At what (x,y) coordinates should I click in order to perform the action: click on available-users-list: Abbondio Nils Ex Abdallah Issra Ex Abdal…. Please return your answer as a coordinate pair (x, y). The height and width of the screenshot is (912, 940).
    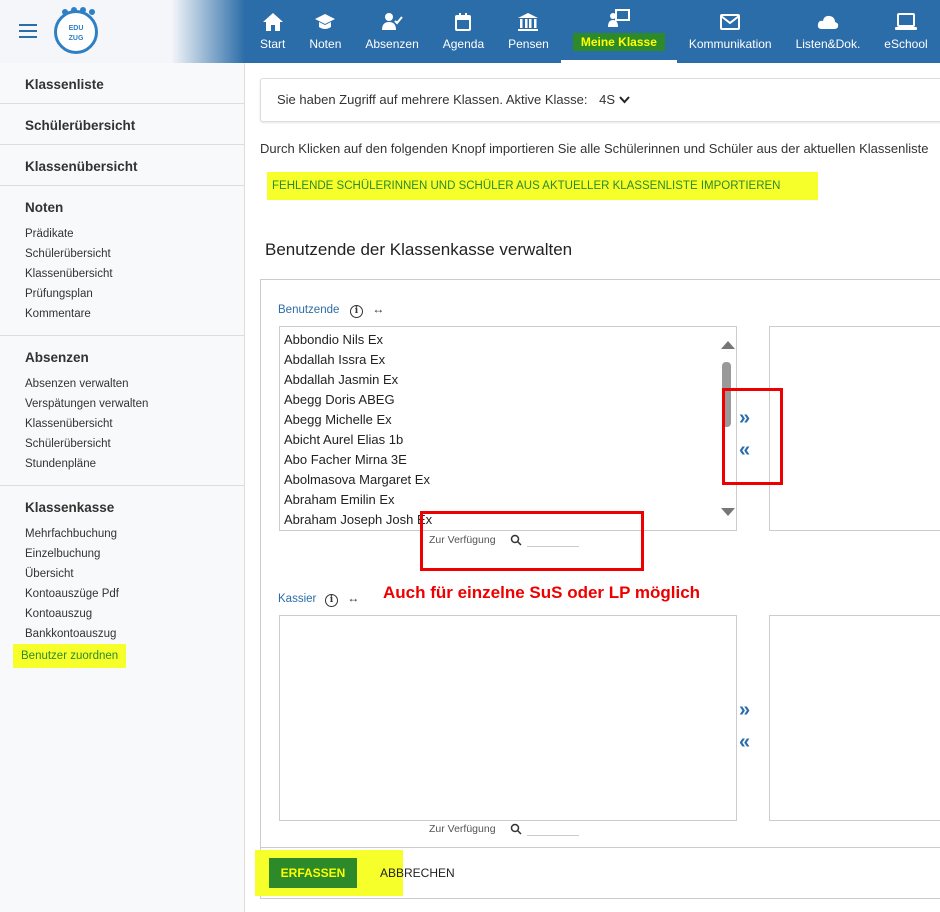
    Looking at the image, I should click on (508, 428).